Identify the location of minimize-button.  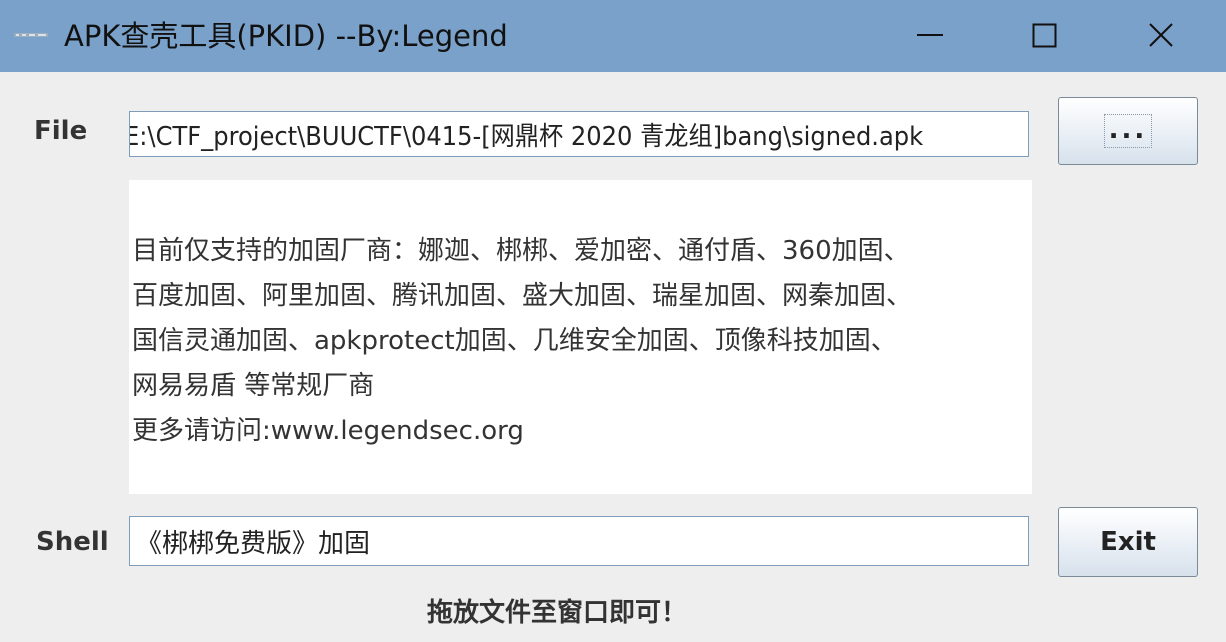
(930, 36).